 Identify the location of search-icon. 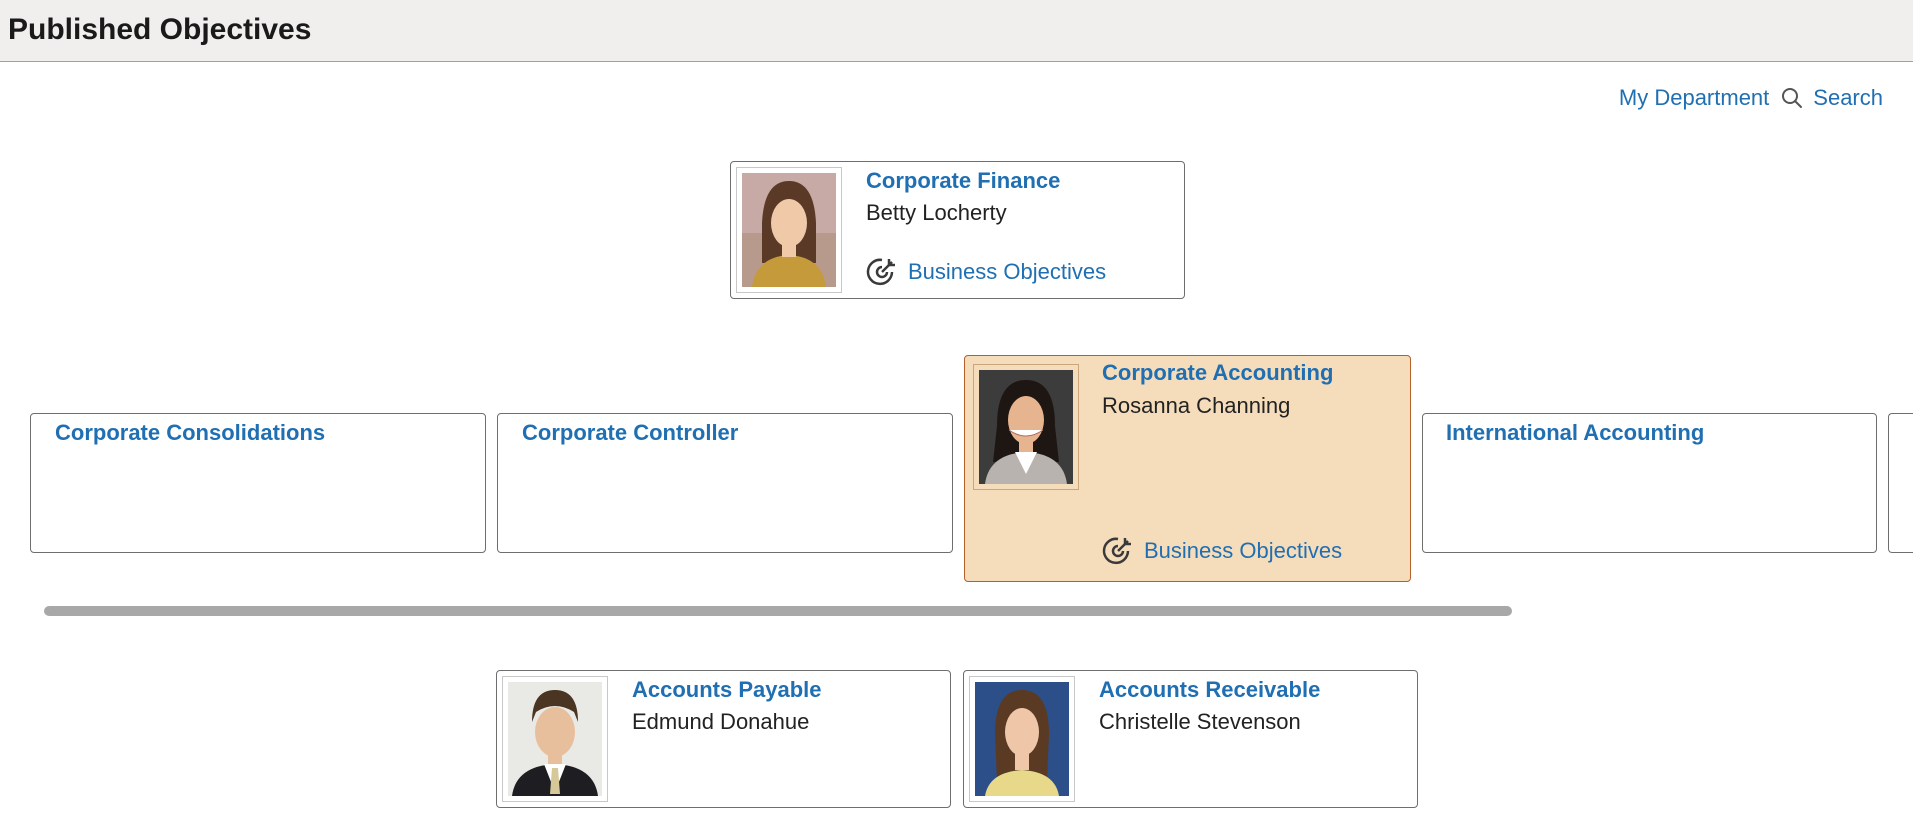
(1792, 98).